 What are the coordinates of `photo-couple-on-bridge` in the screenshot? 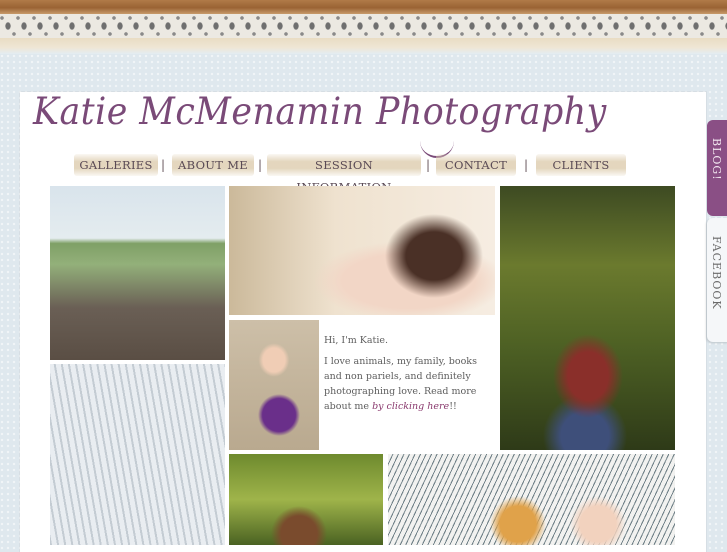 It's located at (137, 454).